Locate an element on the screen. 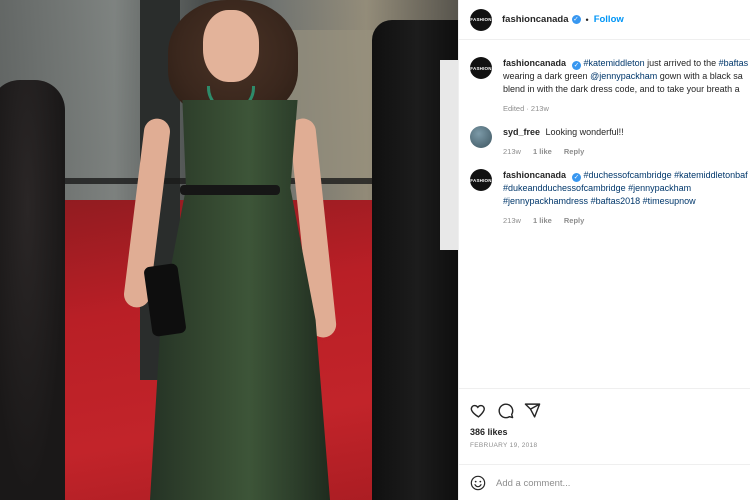 The height and width of the screenshot is (500, 750). caption-username: fashioncanada is located at coordinates (534, 63).